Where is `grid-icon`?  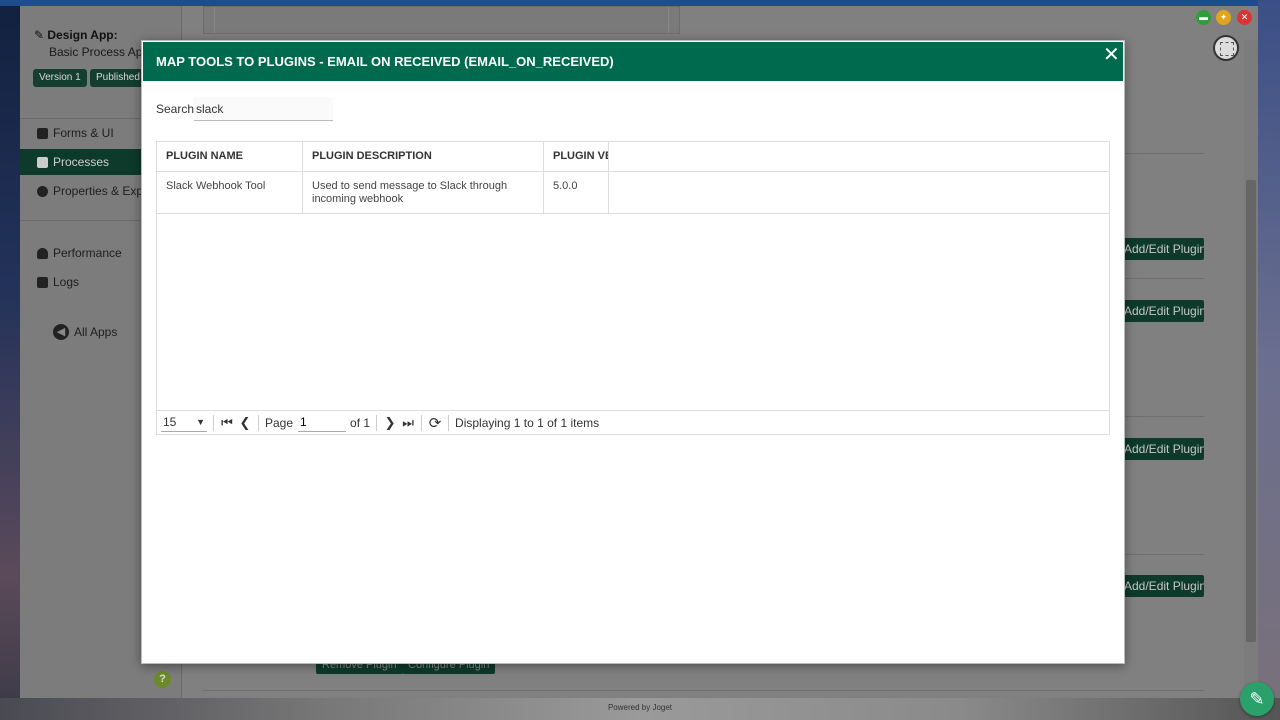 grid-icon is located at coordinates (42, 162).